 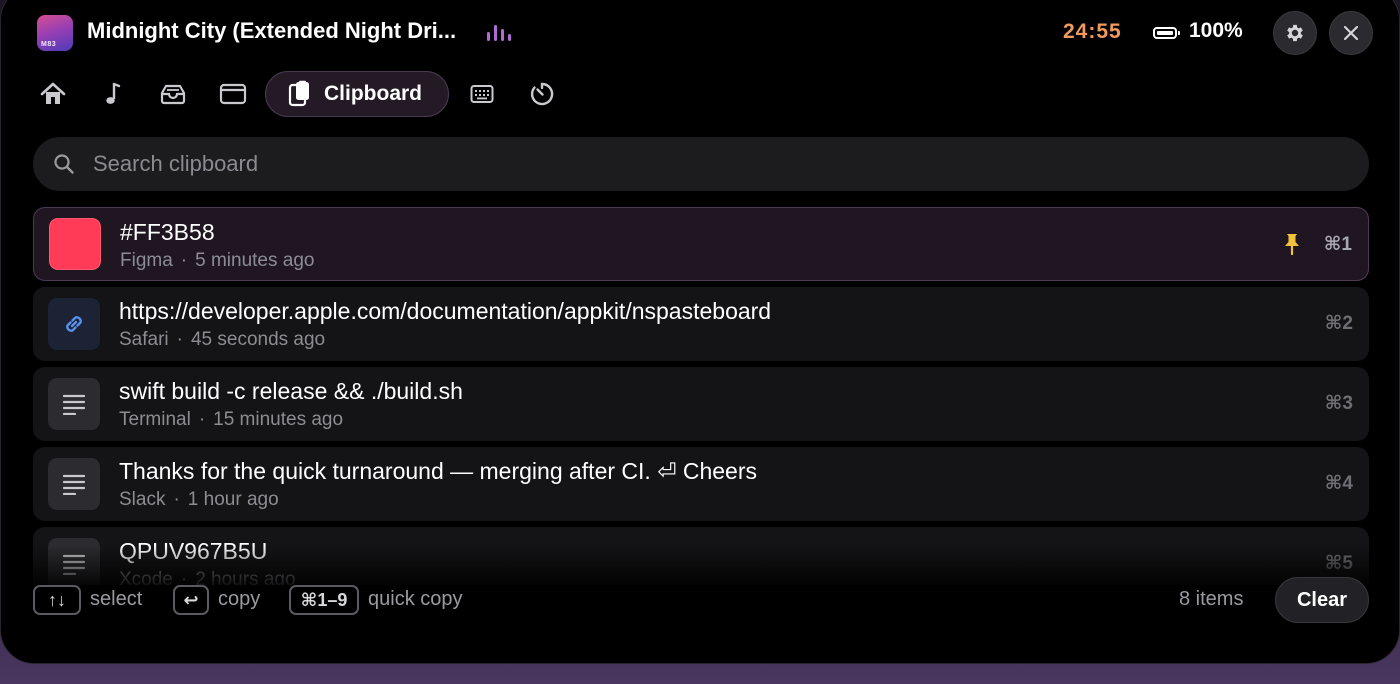 I want to click on gear-icon, so click(x=1295, y=33).